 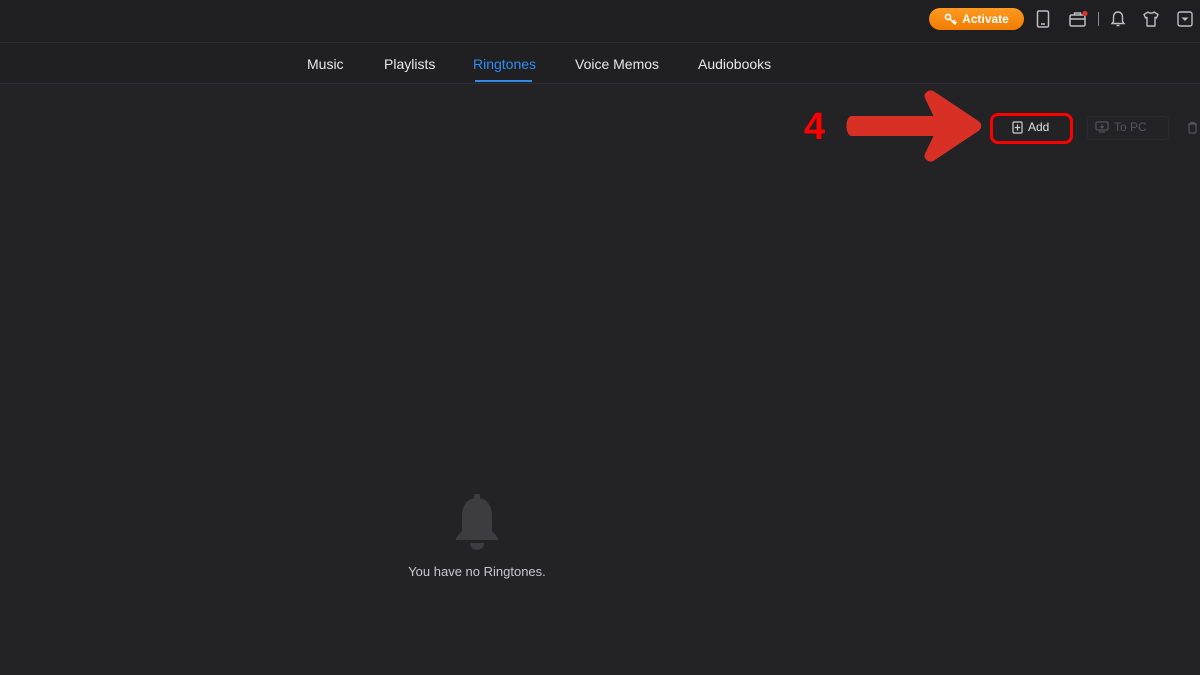 I want to click on key-icon, so click(x=950, y=19).